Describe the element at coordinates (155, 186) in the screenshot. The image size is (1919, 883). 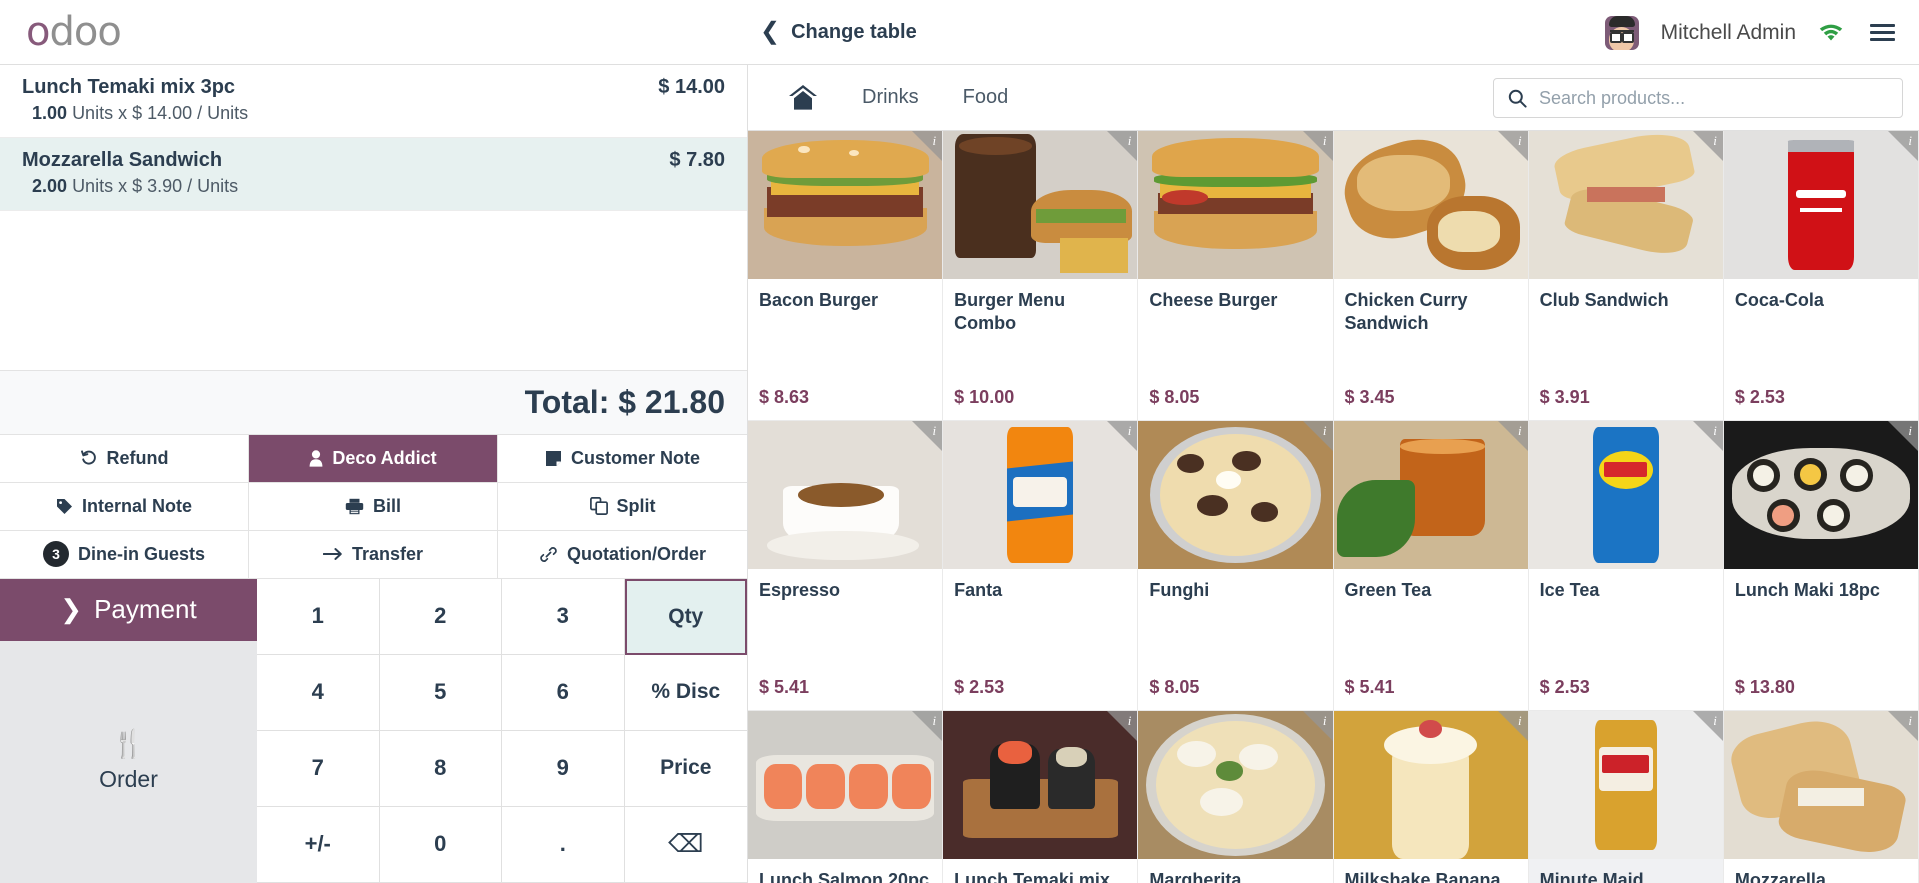
I see `order-line-unit-text: Units x $ 3.90 / Units` at that location.